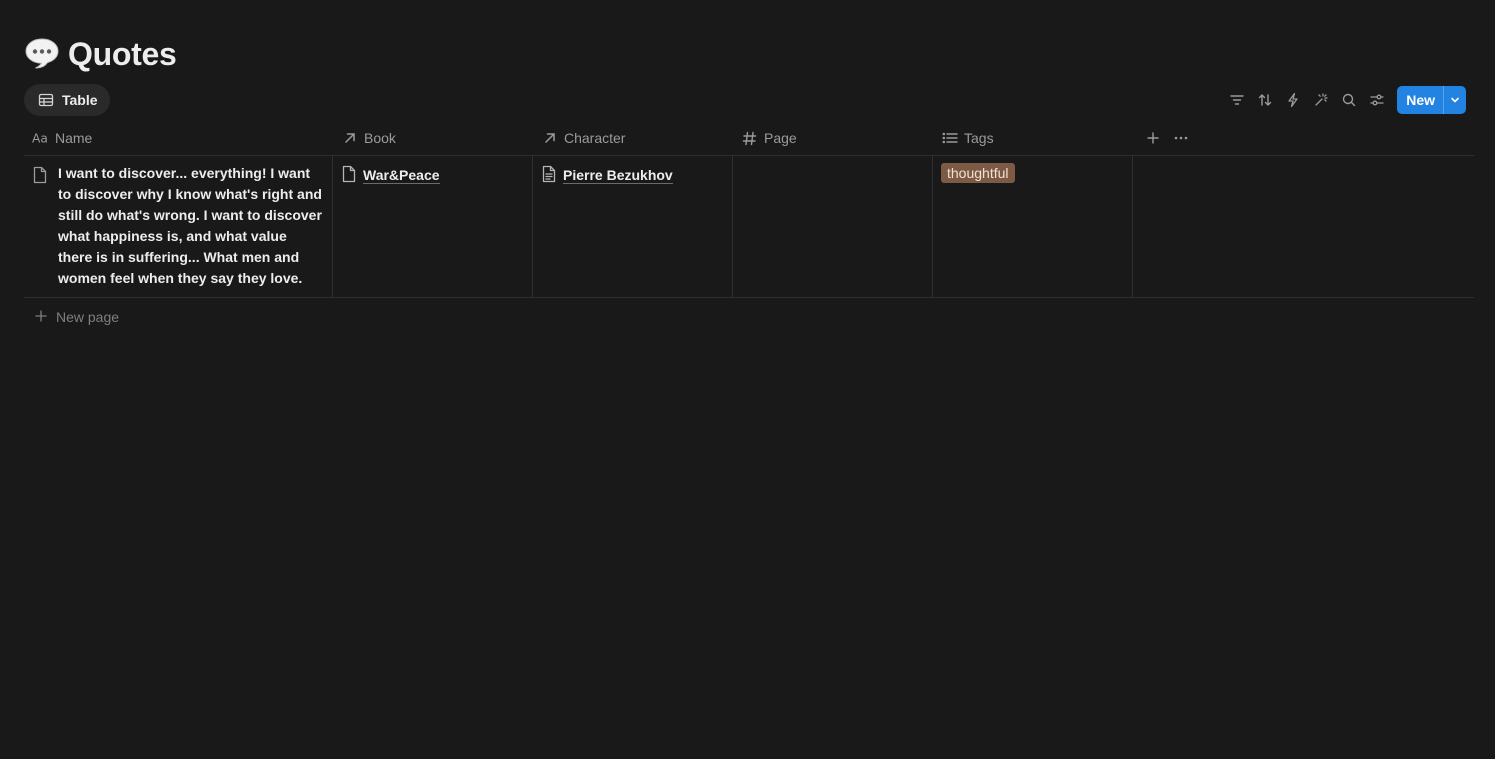 Image resolution: width=1495 pixels, height=759 pixels. I want to click on database-toolbar: New, so click(1344, 100).